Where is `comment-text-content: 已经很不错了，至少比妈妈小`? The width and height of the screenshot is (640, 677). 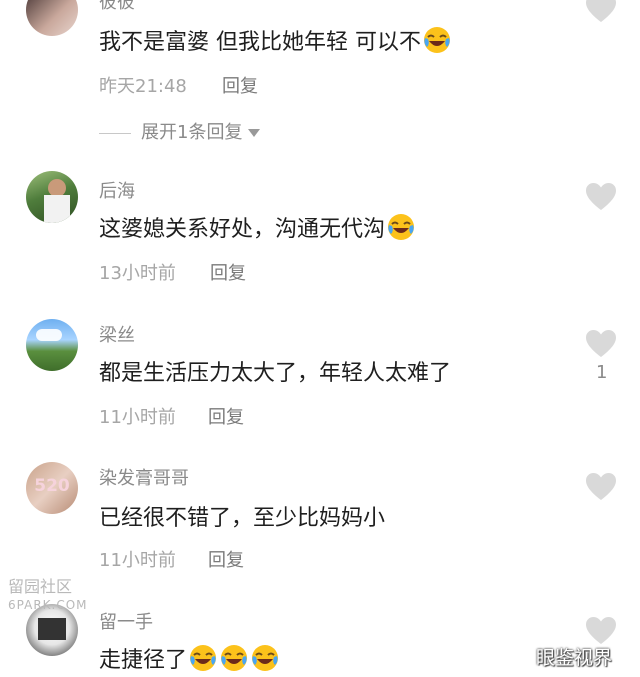 comment-text-content: 已经很不错了，至少比妈妈小 is located at coordinates (242, 518).